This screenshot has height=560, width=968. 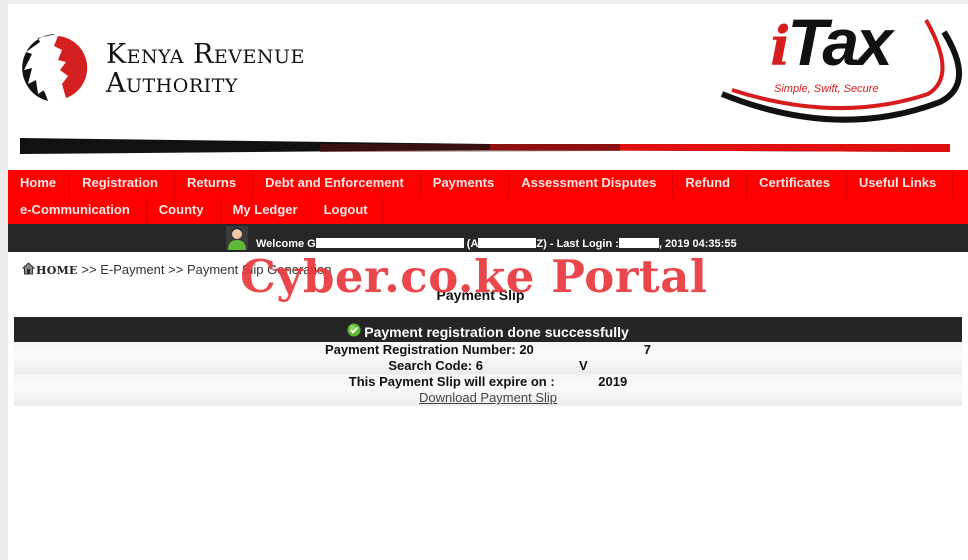 What do you see at coordinates (472, 244) in the screenshot?
I see `pin-open: (A` at bounding box center [472, 244].